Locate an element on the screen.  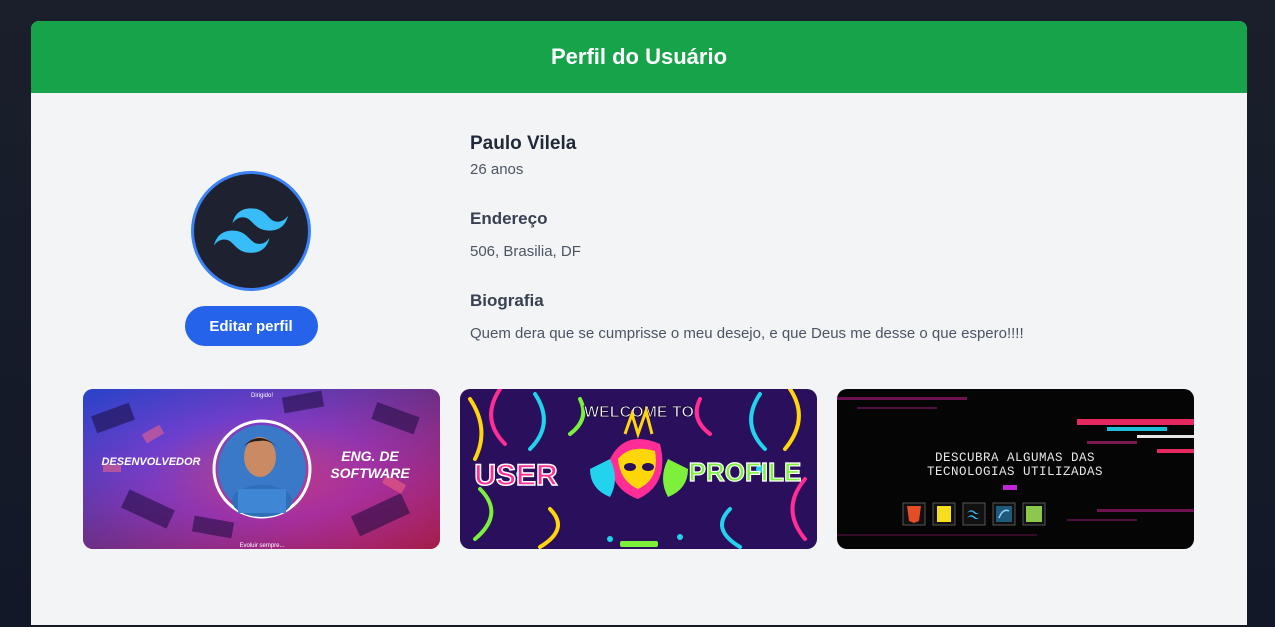
avatar is located at coordinates (251, 231).